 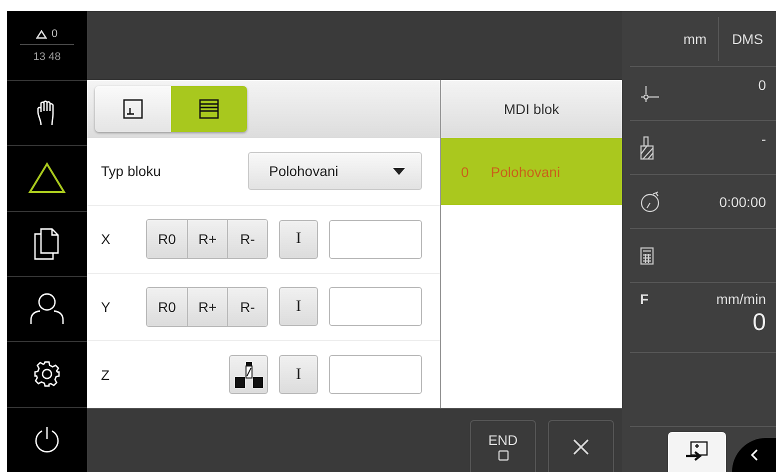 What do you see at coordinates (695, 38) in the screenshot?
I see `unit-button: mm` at bounding box center [695, 38].